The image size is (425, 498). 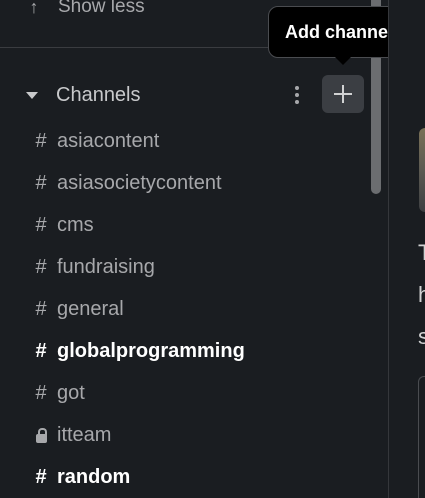 I want to click on section-options-button, so click(x=297, y=95).